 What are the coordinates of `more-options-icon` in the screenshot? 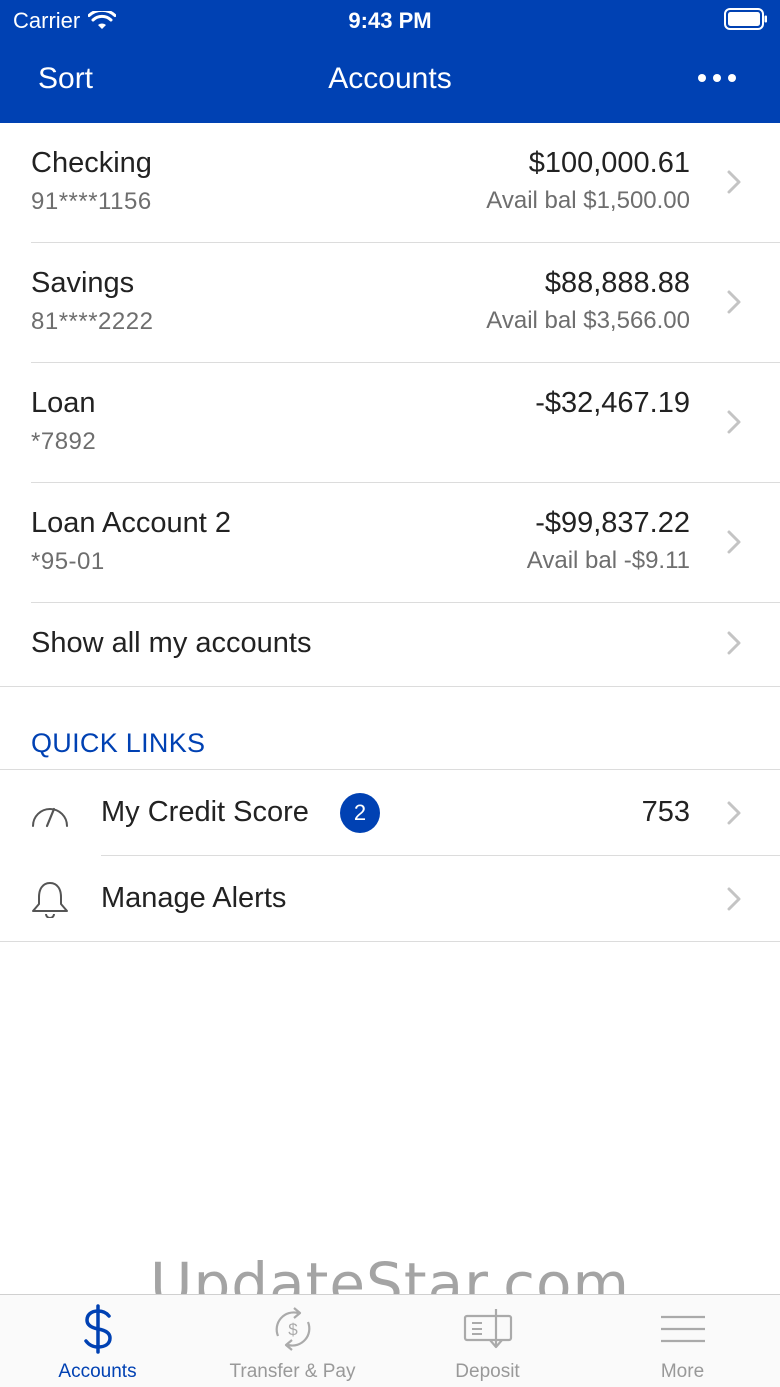 It's located at (717, 78).